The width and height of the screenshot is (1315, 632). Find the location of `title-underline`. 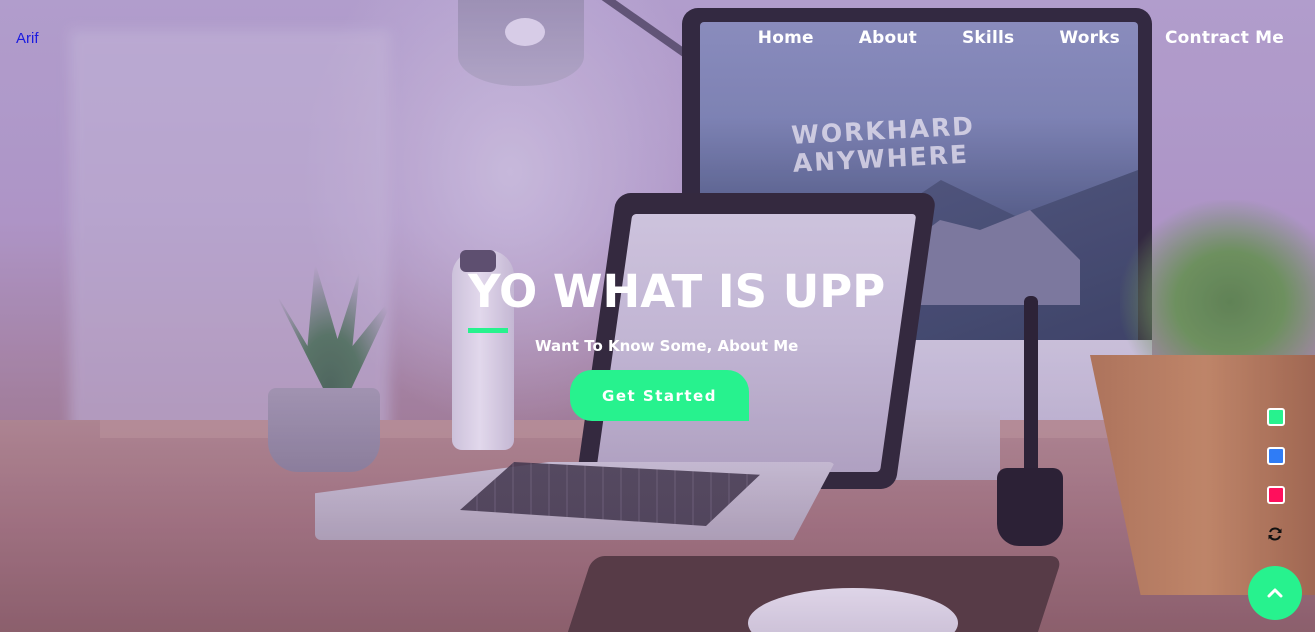

title-underline is located at coordinates (488, 330).